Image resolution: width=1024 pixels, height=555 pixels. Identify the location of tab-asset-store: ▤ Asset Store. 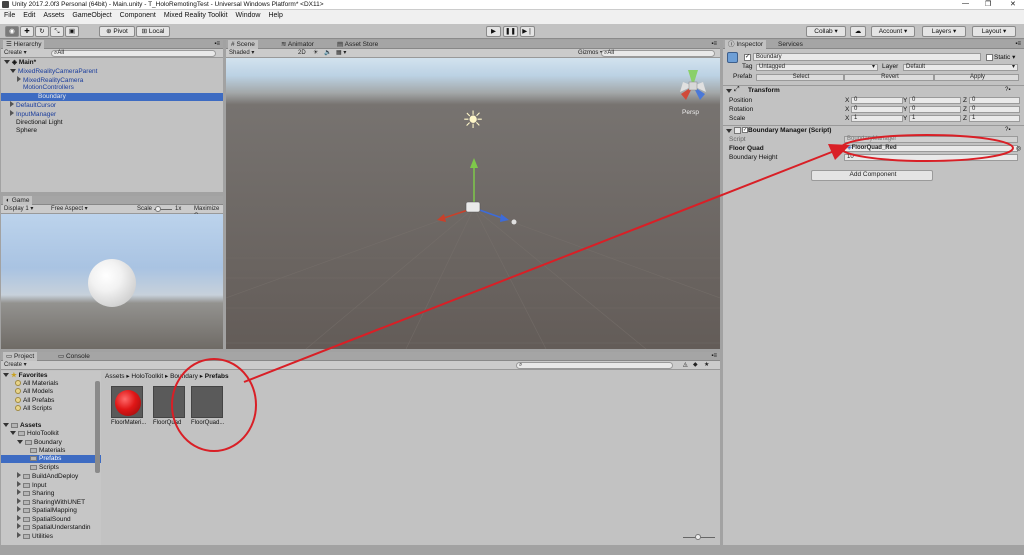
(357, 44).